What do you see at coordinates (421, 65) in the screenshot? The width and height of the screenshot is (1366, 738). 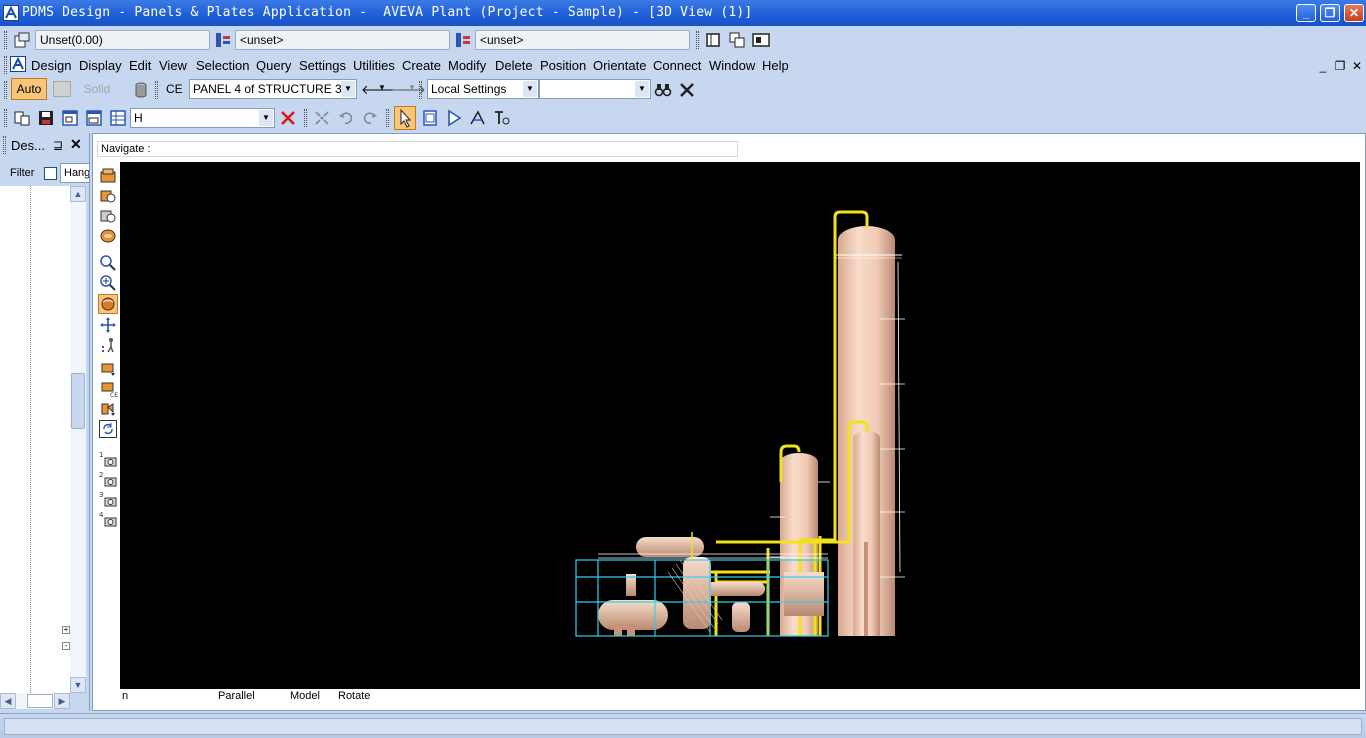 I see `menu-create: Create` at bounding box center [421, 65].